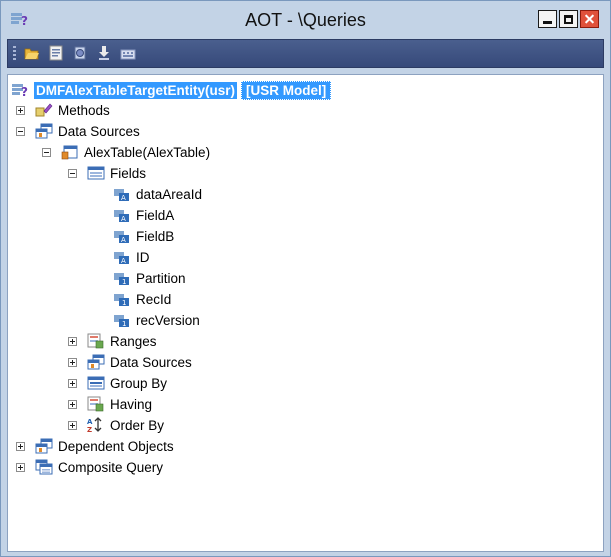 The height and width of the screenshot is (557, 611). I want to click on query-icon: ?, so click(20, 90).